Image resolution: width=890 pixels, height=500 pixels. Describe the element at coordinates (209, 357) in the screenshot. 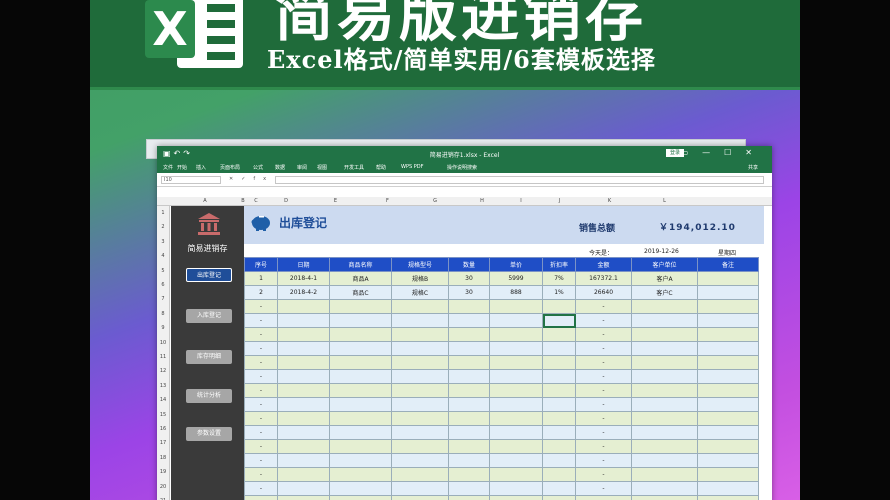

I see `inventory-details-button: 库存明细` at that location.